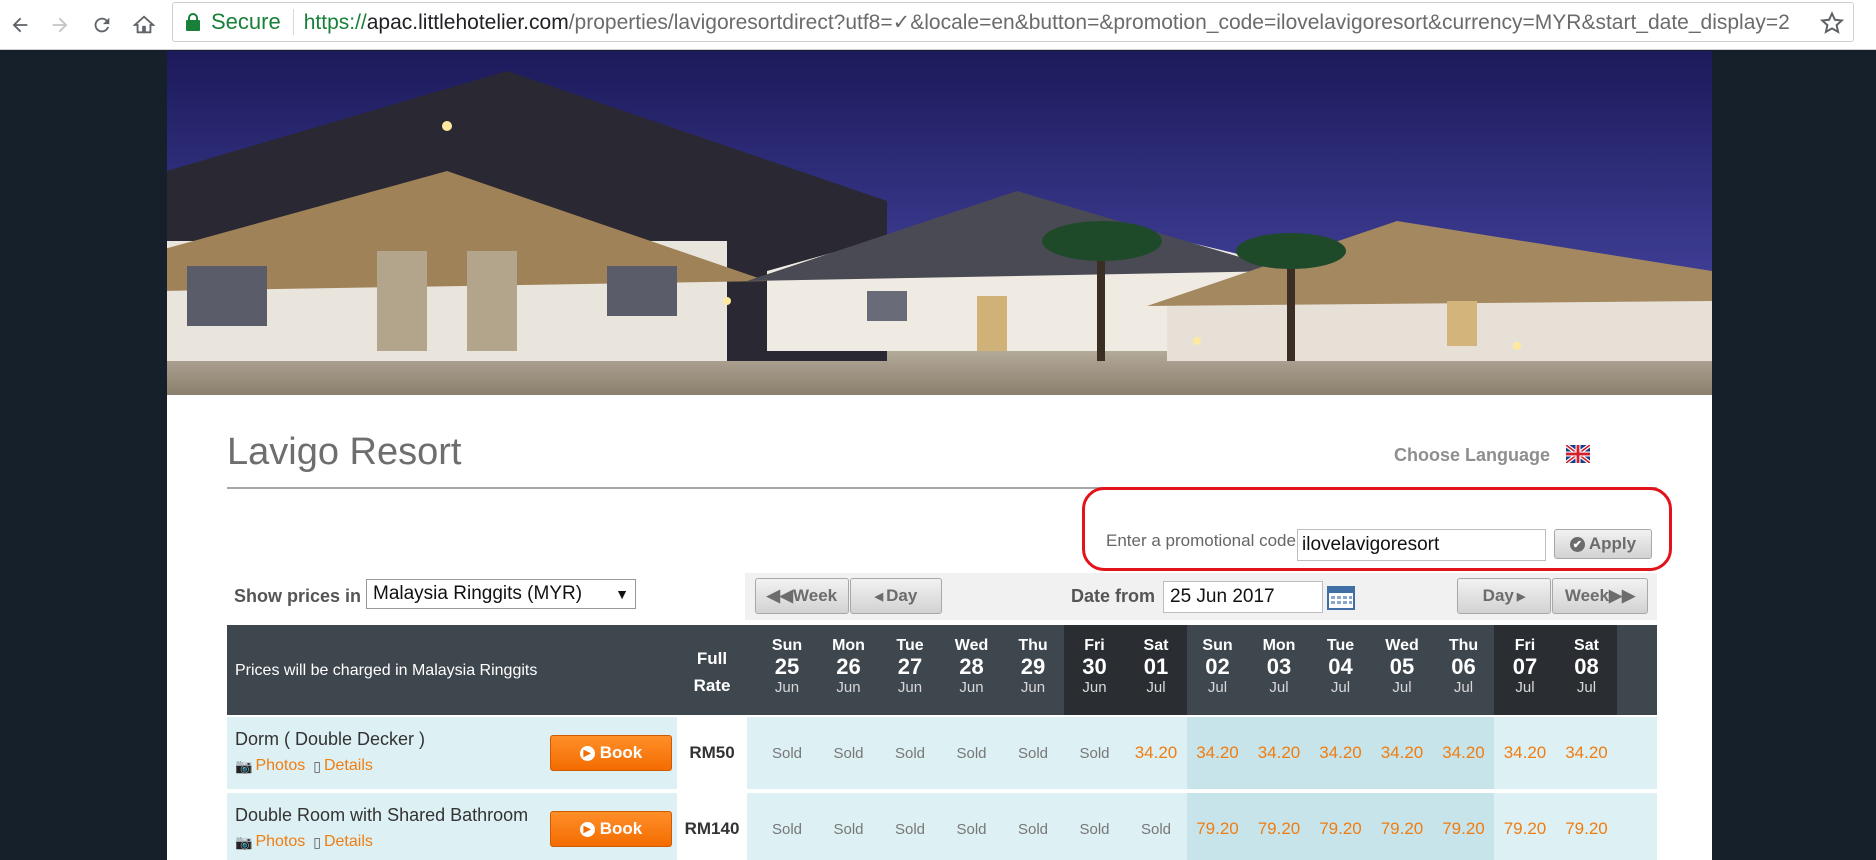 The height and width of the screenshot is (860, 1876). Describe the element at coordinates (1156, 645) in the screenshot. I see `day-of-week: Sat` at that location.